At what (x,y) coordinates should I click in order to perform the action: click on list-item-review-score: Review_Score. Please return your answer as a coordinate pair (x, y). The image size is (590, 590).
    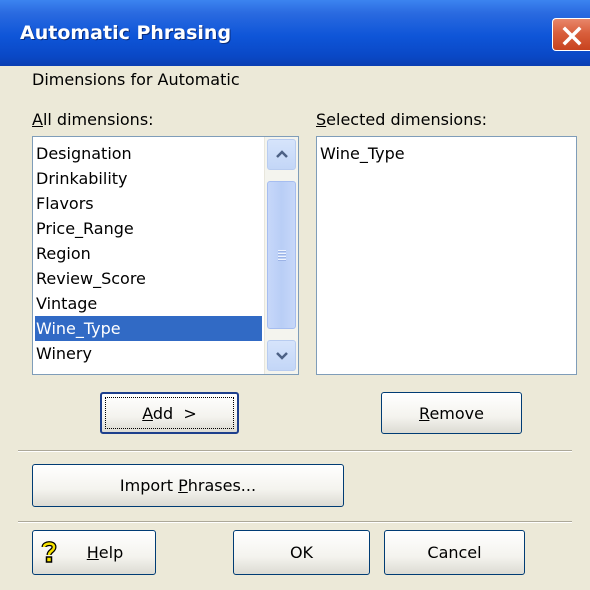
    Looking at the image, I should click on (90, 278).